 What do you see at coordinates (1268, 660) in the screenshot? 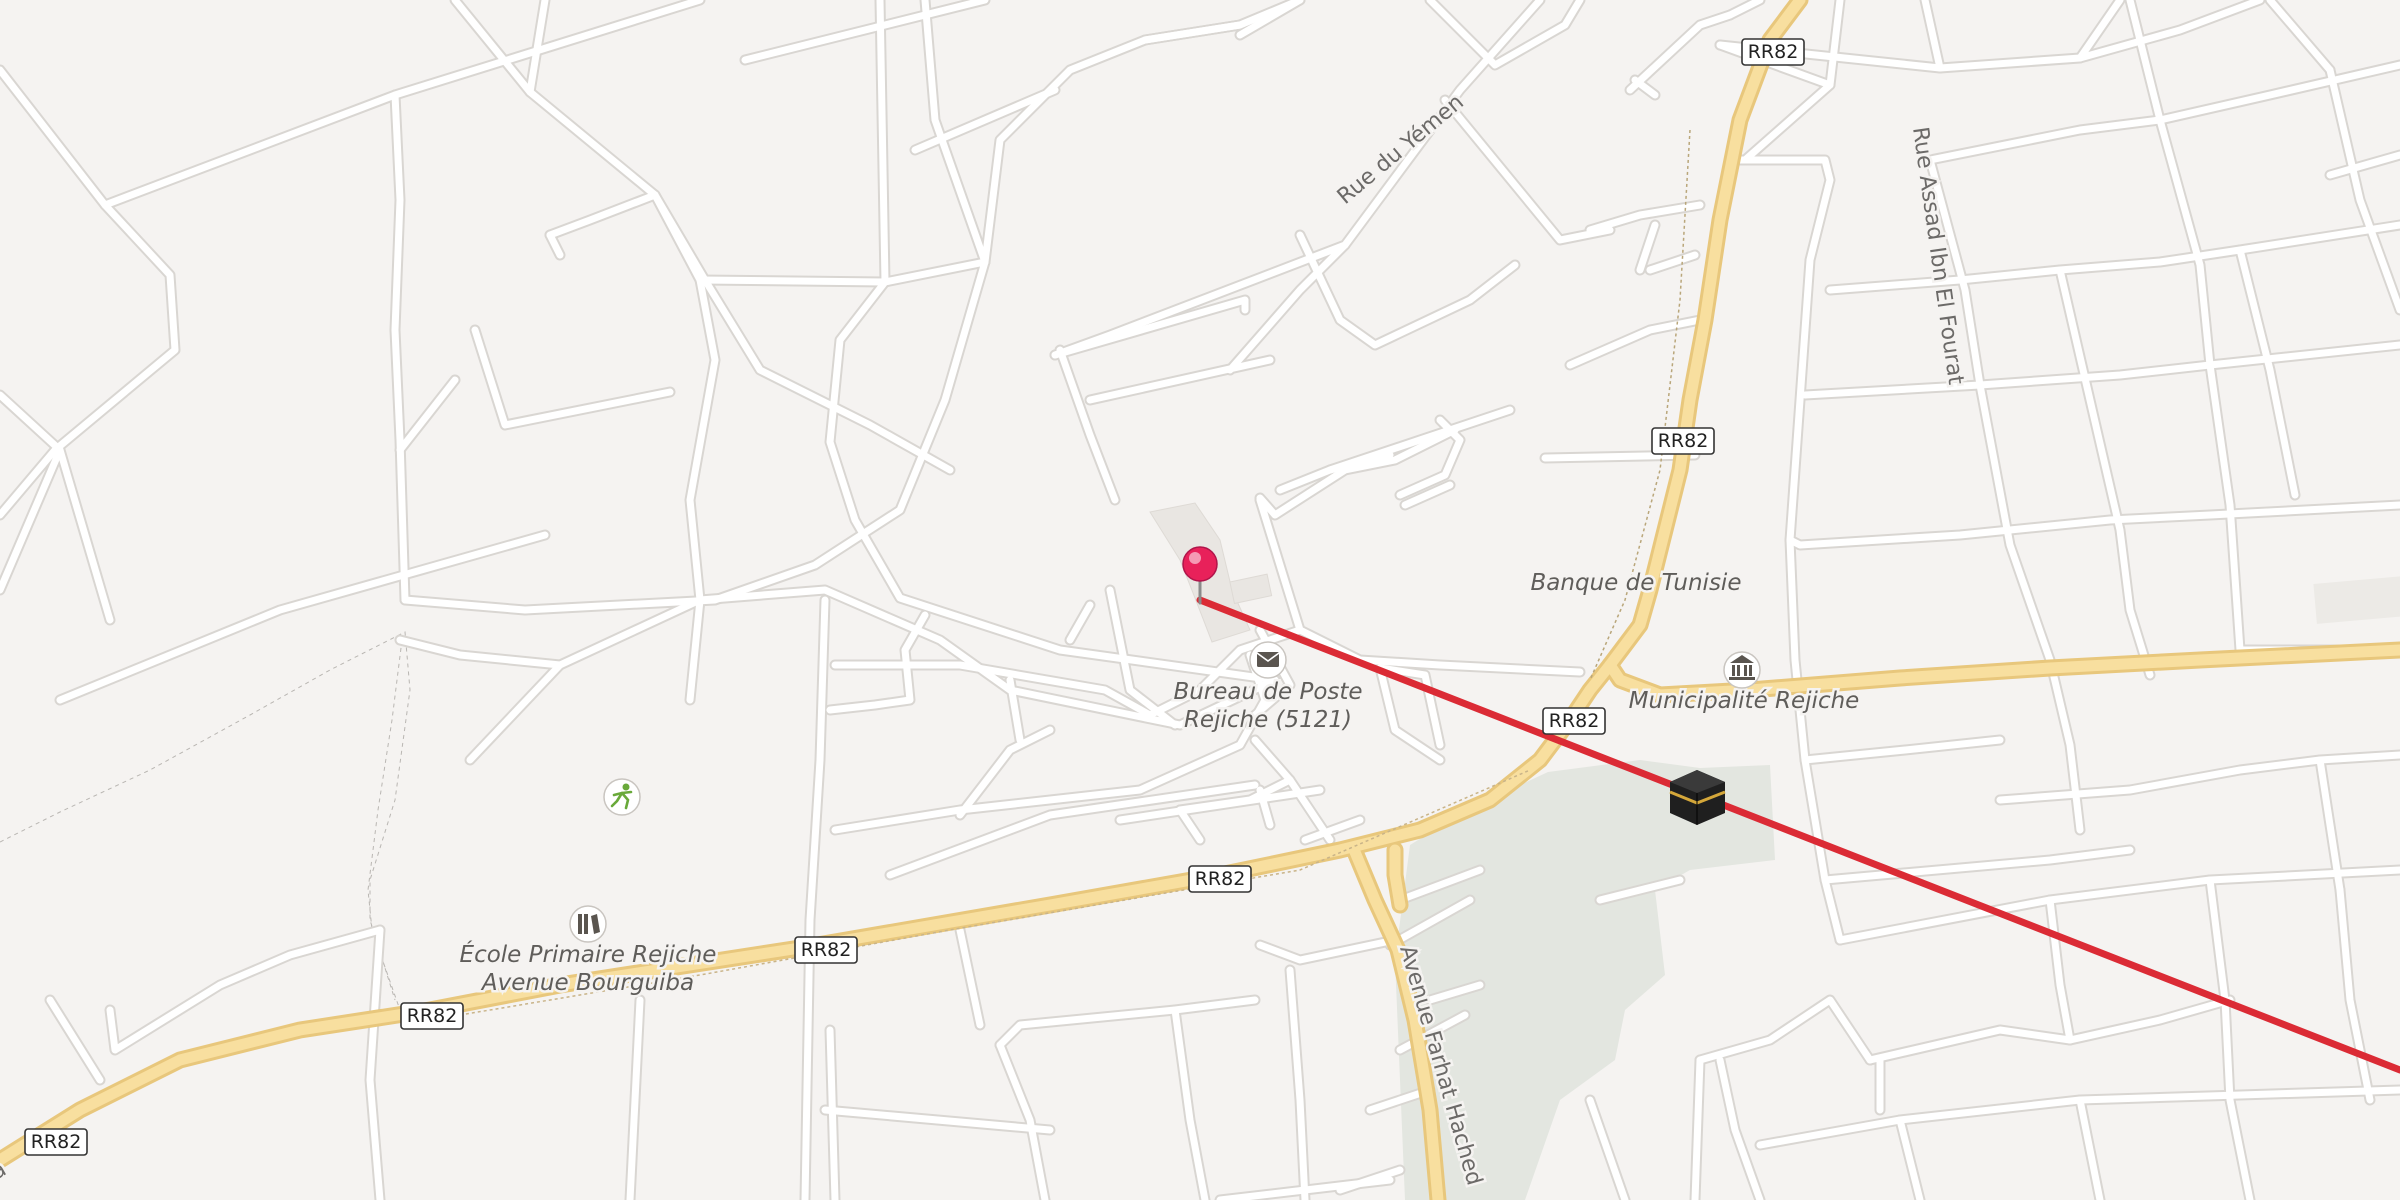
I see `envelope-icon` at bounding box center [1268, 660].